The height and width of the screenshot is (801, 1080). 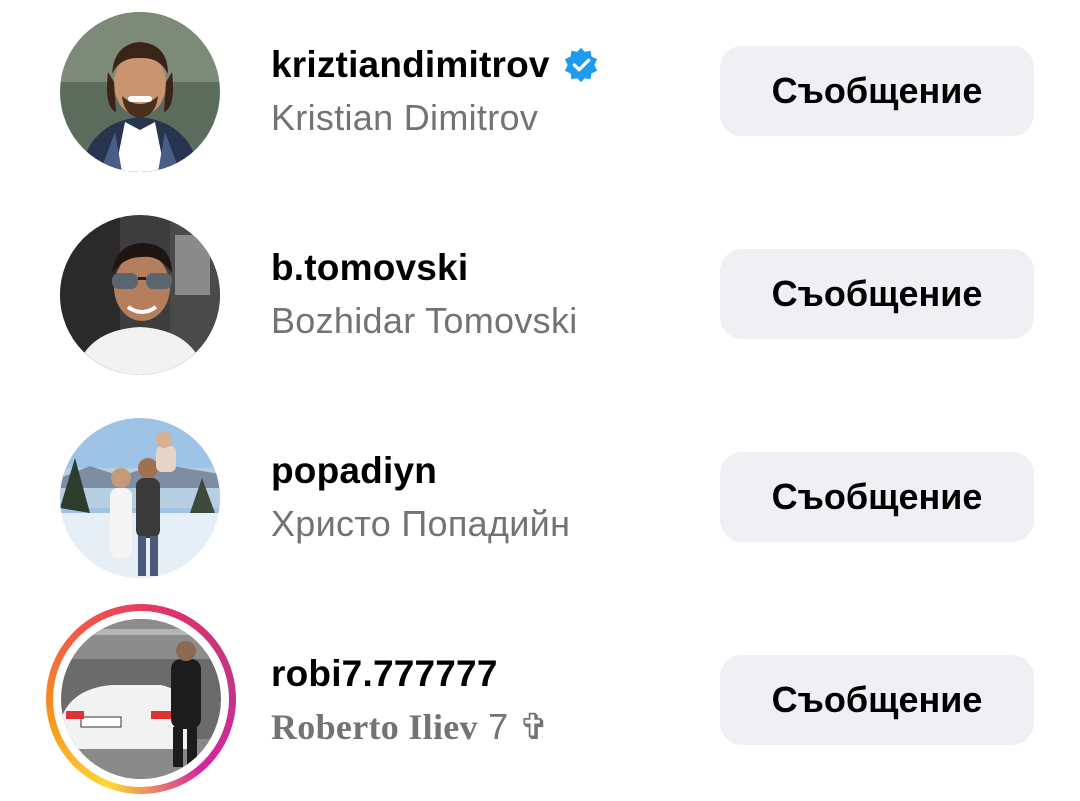 I want to click on username: kriztiandimitrov, so click(x=410, y=65).